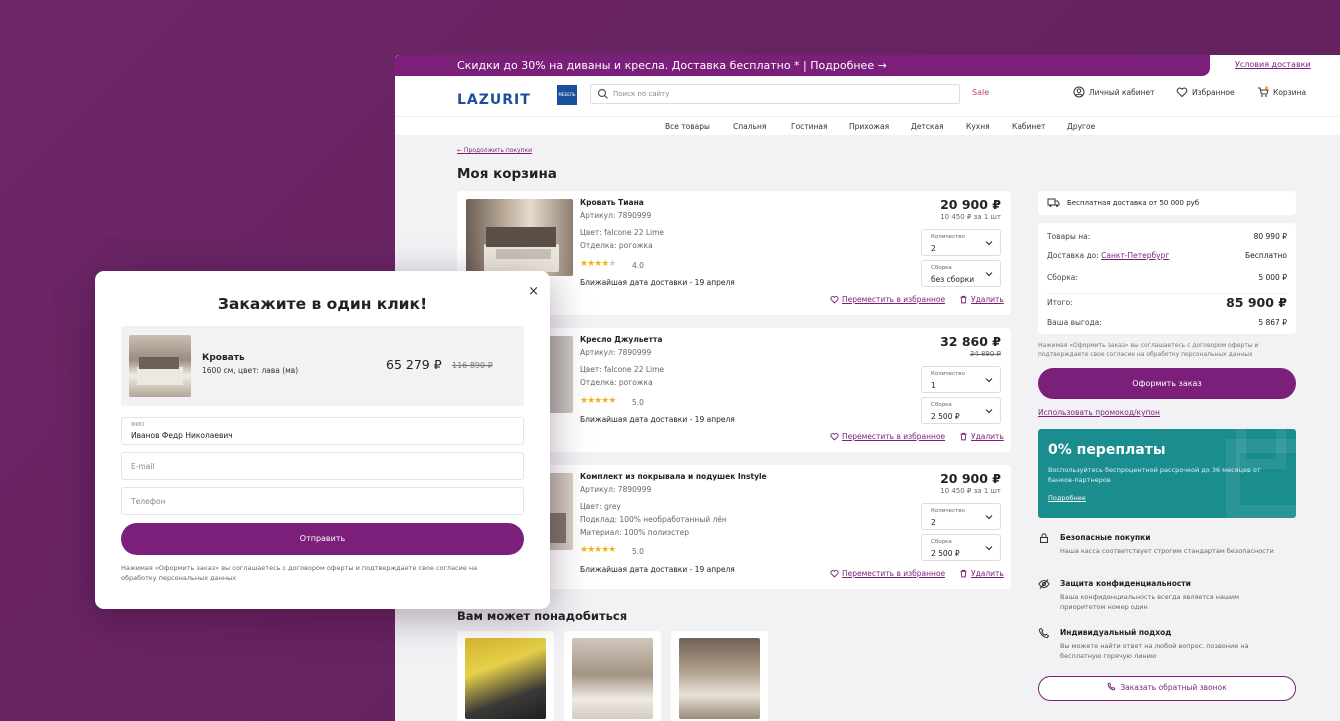  What do you see at coordinates (961, 379) in the screenshot?
I see `quantity-select: Количество 1` at bounding box center [961, 379].